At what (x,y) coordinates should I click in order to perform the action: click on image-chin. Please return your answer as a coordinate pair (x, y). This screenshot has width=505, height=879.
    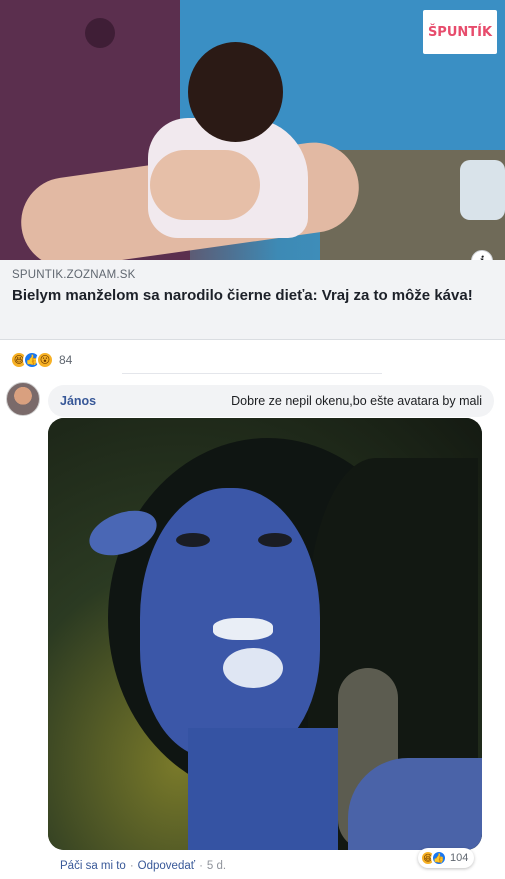
    Looking at the image, I should click on (253, 668).